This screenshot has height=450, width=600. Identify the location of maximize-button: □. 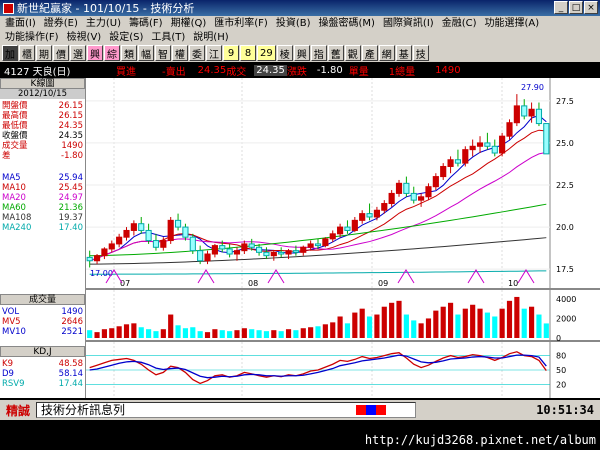
(576, 7).